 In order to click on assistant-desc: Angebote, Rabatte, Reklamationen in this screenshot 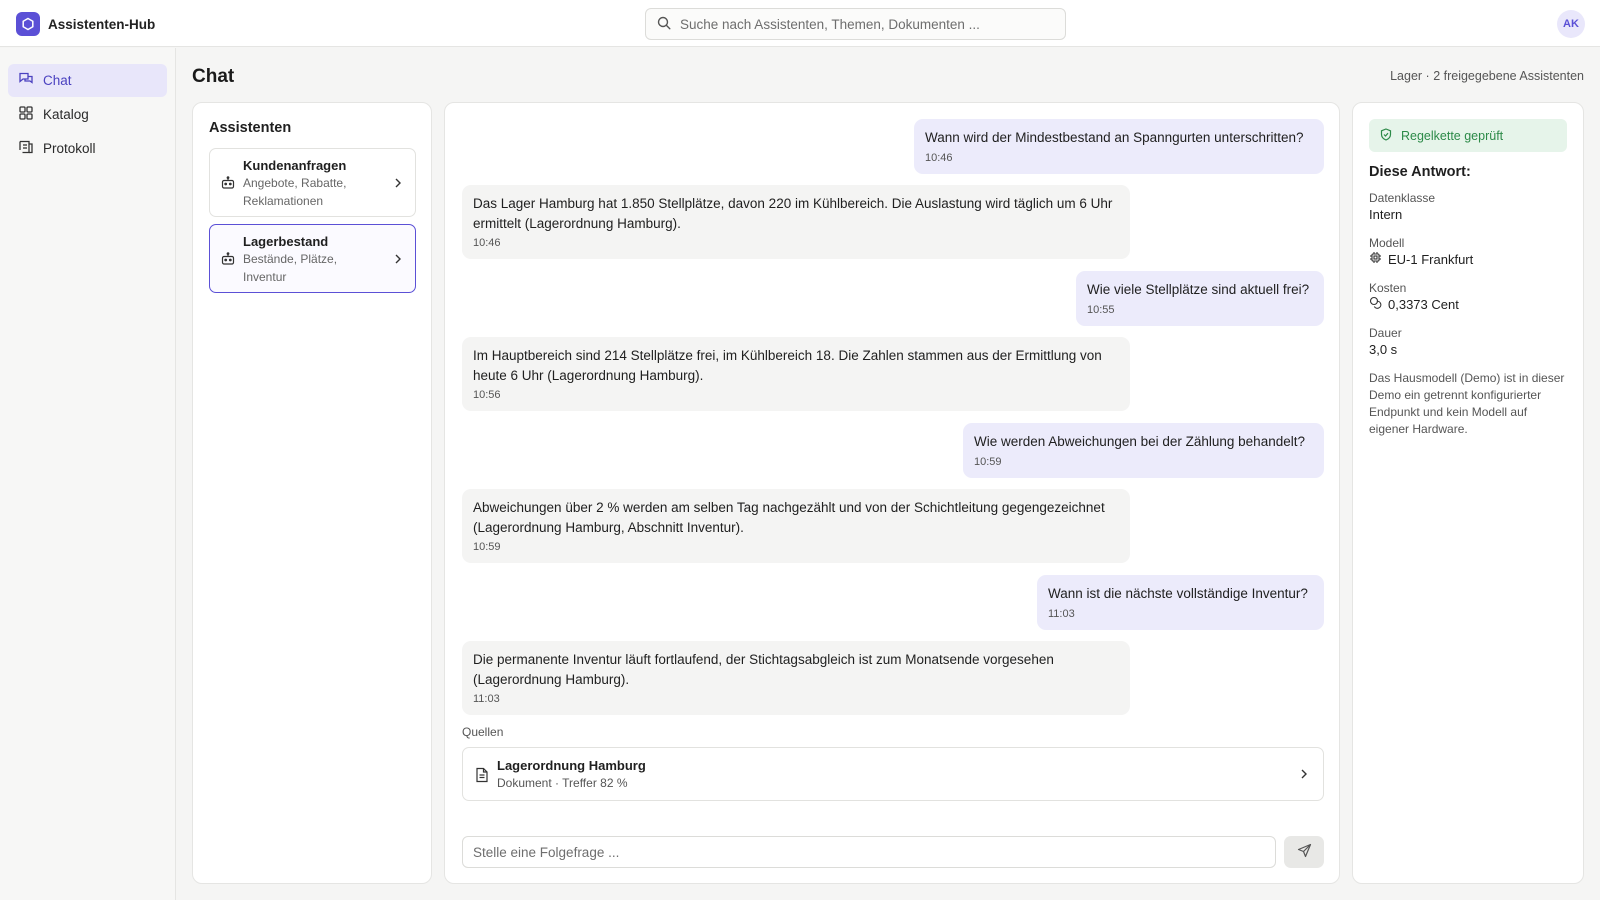, I will do `click(295, 192)`.